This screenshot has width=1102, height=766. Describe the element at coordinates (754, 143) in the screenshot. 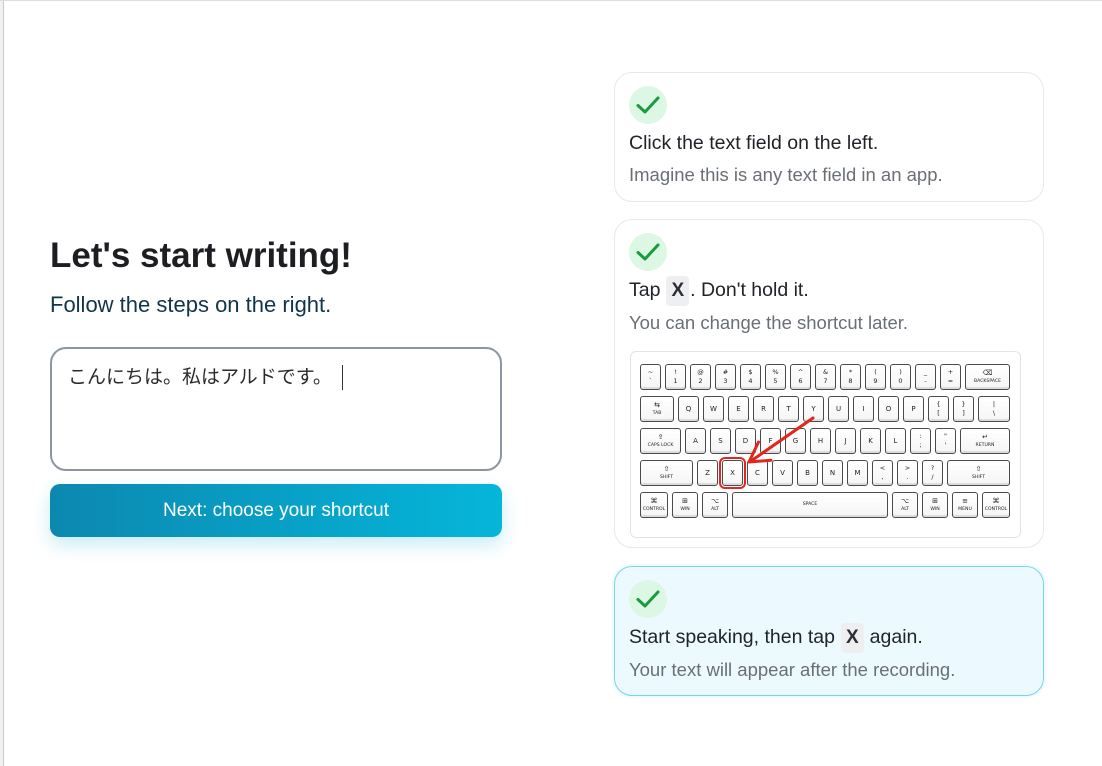

I see `step-title: Click the text field on the left.` at that location.